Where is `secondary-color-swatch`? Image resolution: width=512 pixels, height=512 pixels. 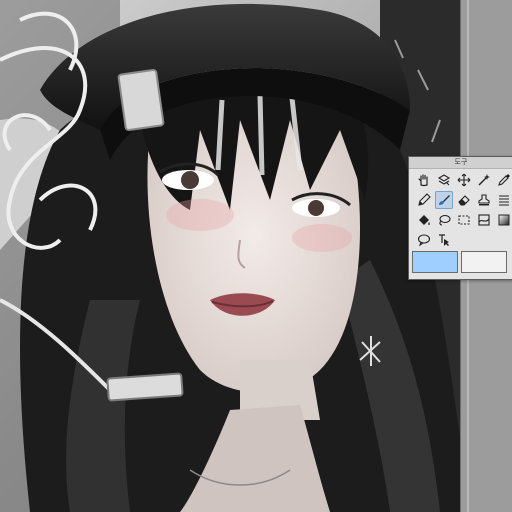
secondary-color-swatch is located at coordinates (484, 262).